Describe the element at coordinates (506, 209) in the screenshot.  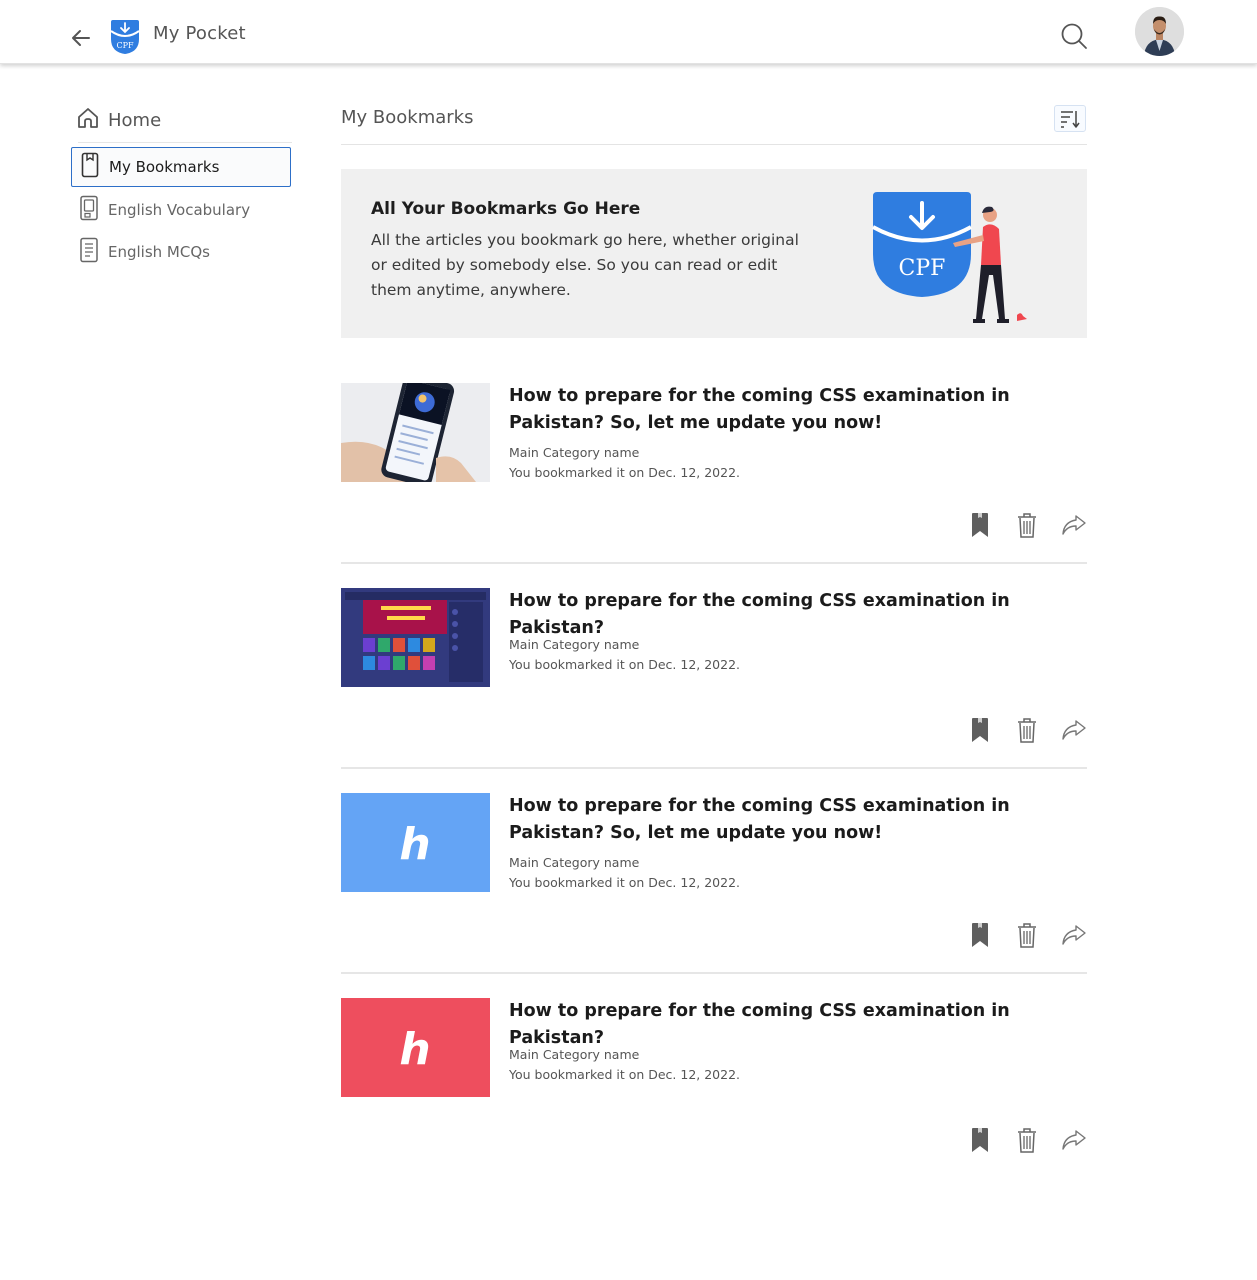
I see `banner-title: All Your Bookmarks Go Here` at that location.